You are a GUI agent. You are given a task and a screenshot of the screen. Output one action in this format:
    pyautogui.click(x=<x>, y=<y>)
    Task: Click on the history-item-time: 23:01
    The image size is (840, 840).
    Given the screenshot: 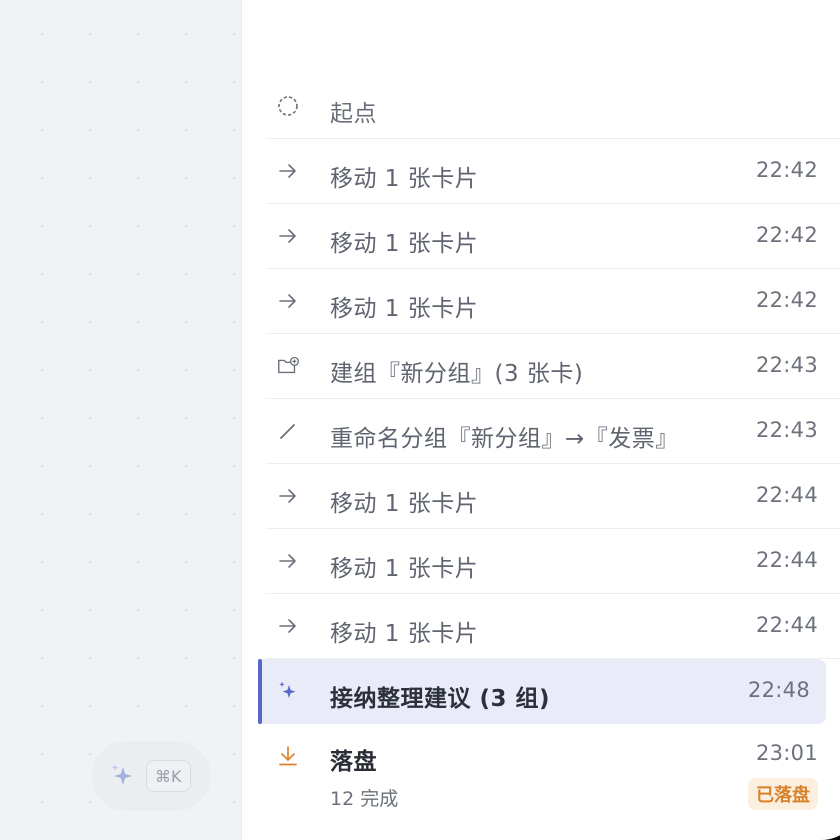 What is the action you would take?
    pyautogui.click(x=786, y=753)
    